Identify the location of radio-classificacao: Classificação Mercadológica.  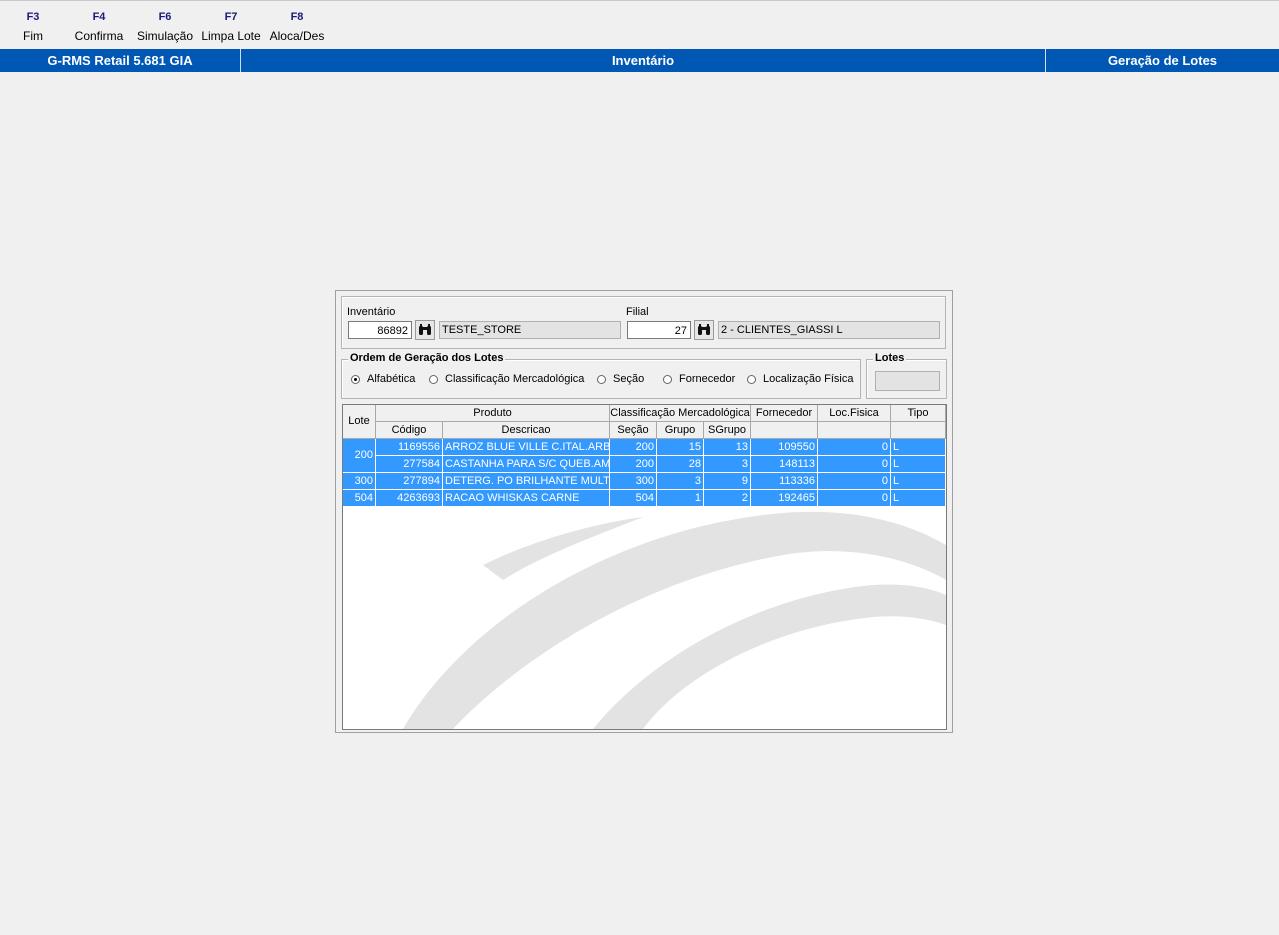
(506, 379).